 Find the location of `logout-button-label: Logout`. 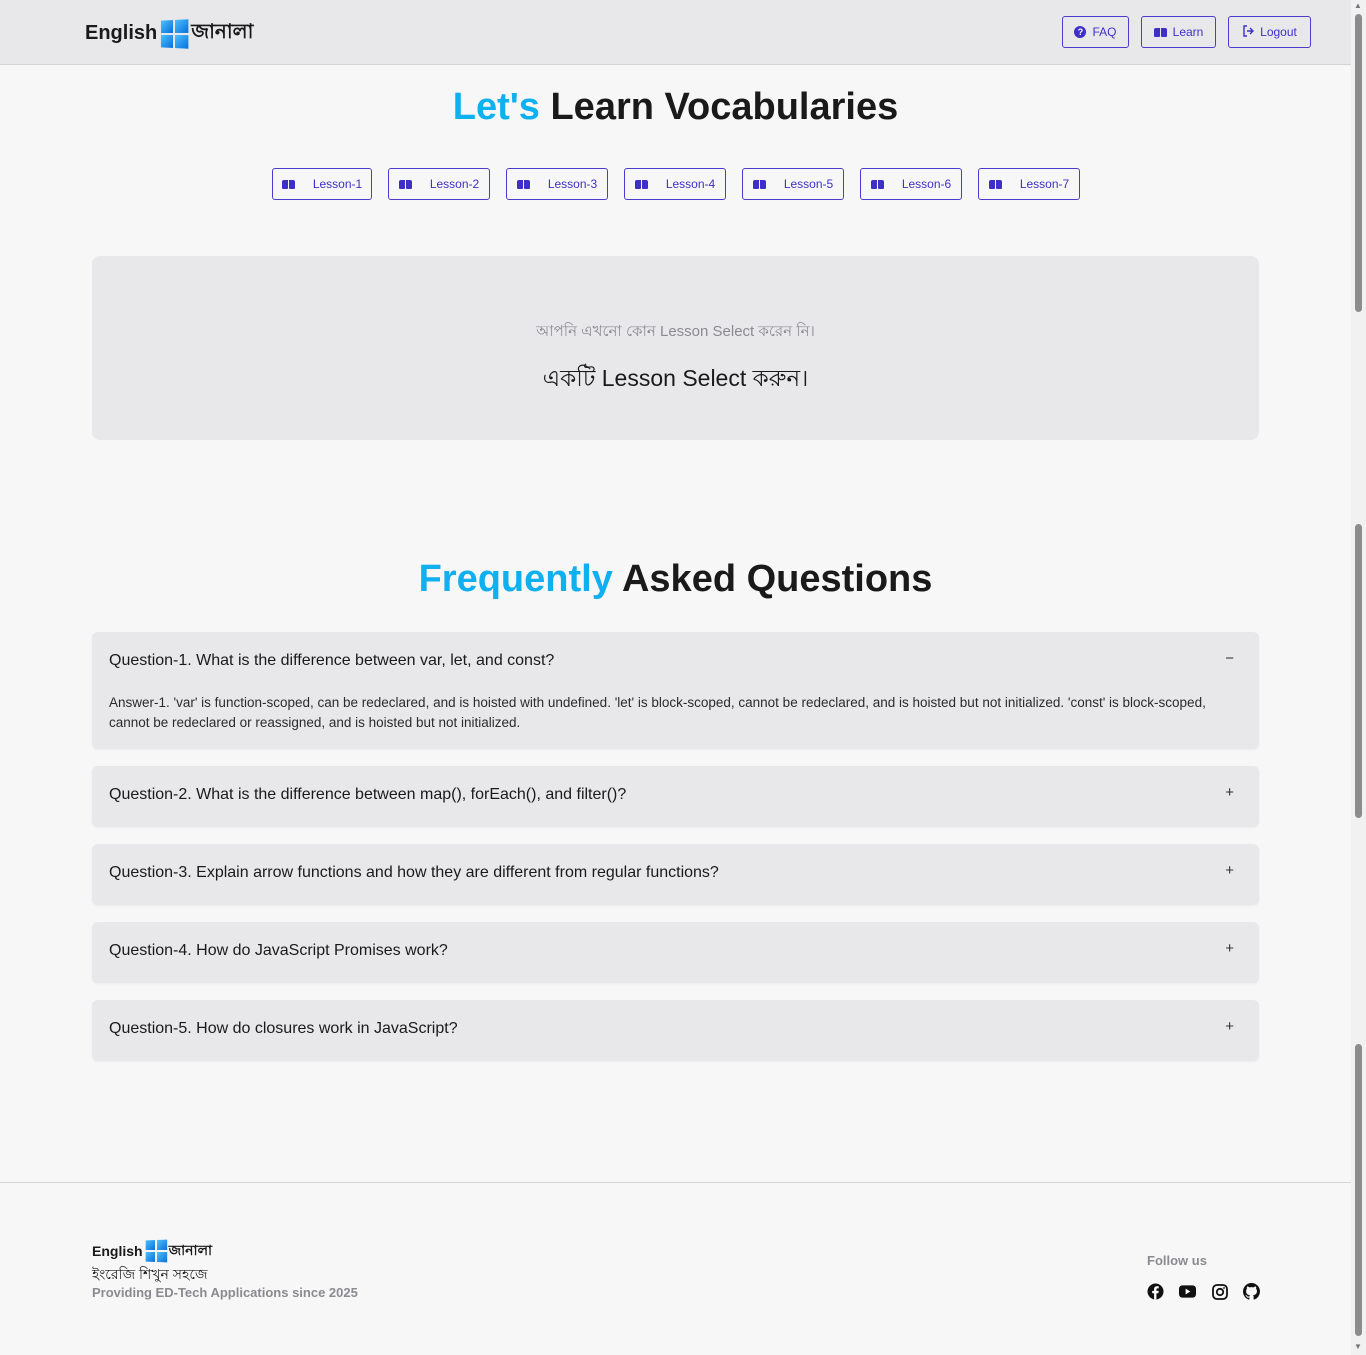

logout-button-label: Logout is located at coordinates (1278, 32).